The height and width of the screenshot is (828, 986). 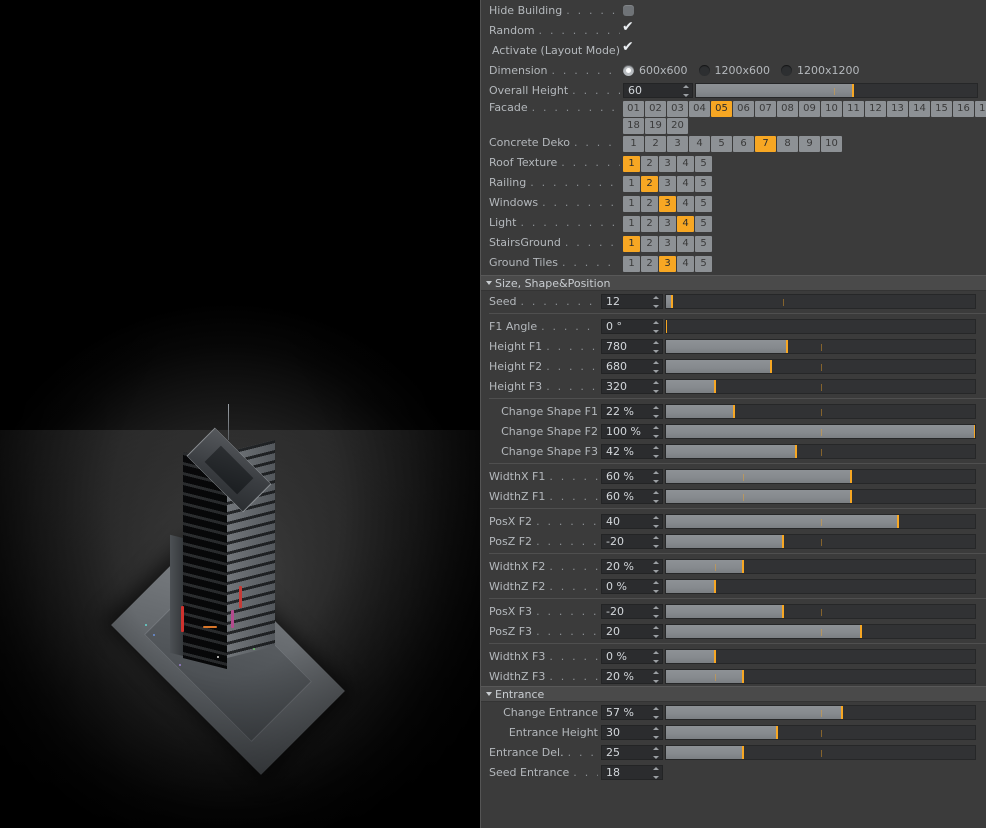 What do you see at coordinates (703, 244) in the screenshot?
I see `stairsground-button-5: 5` at bounding box center [703, 244].